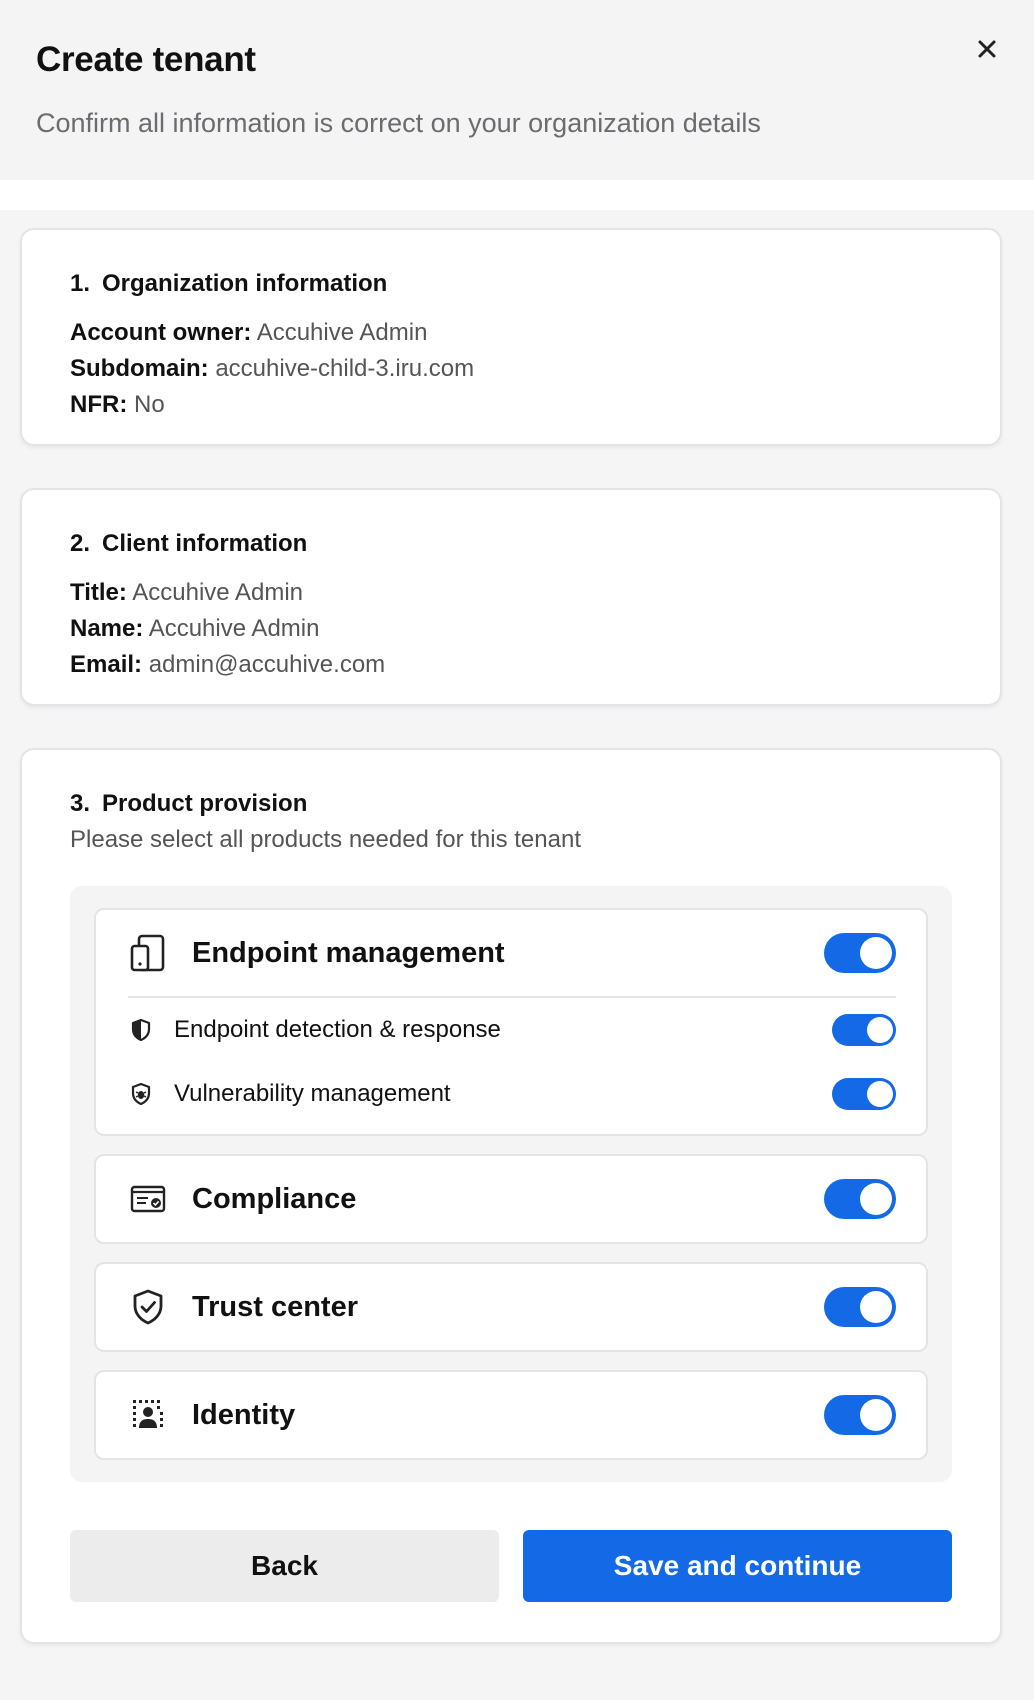  What do you see at coordinates (511, 593) in the screenshot?
I see `client-title-row: Title: Accuhive Admin` at bounding box center [511, 593].